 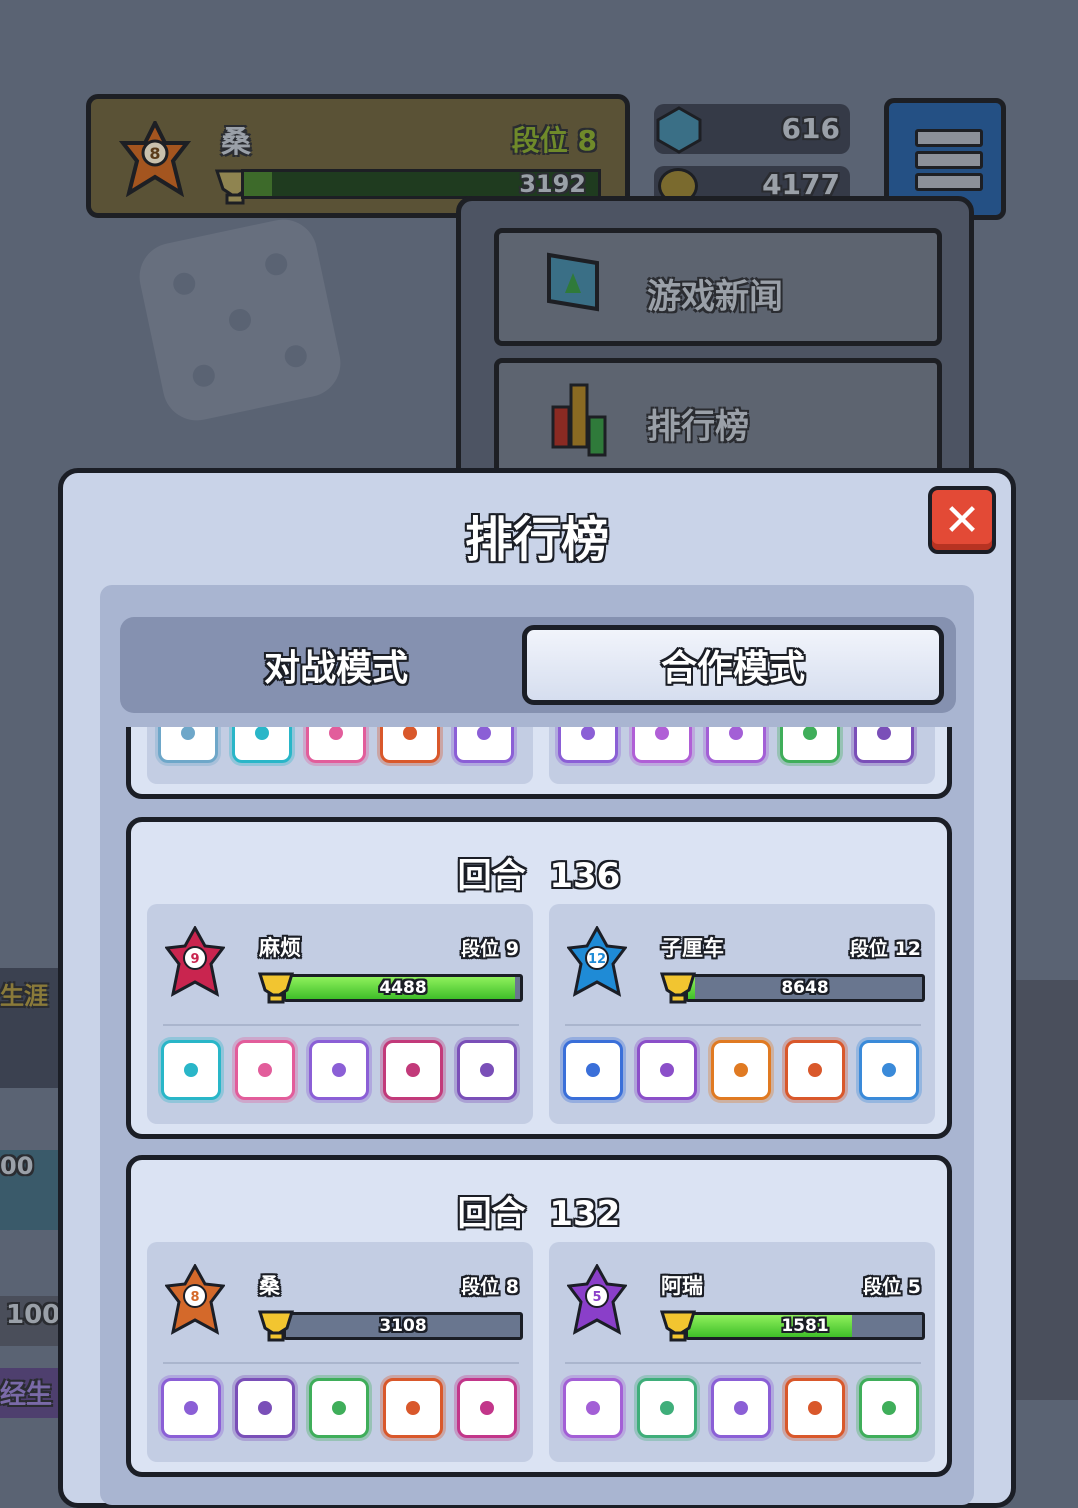 What do you see at coordinates (552, 184) in the screenshot?
I see `trophy-count: 3192` at bounding box center [552, 184].